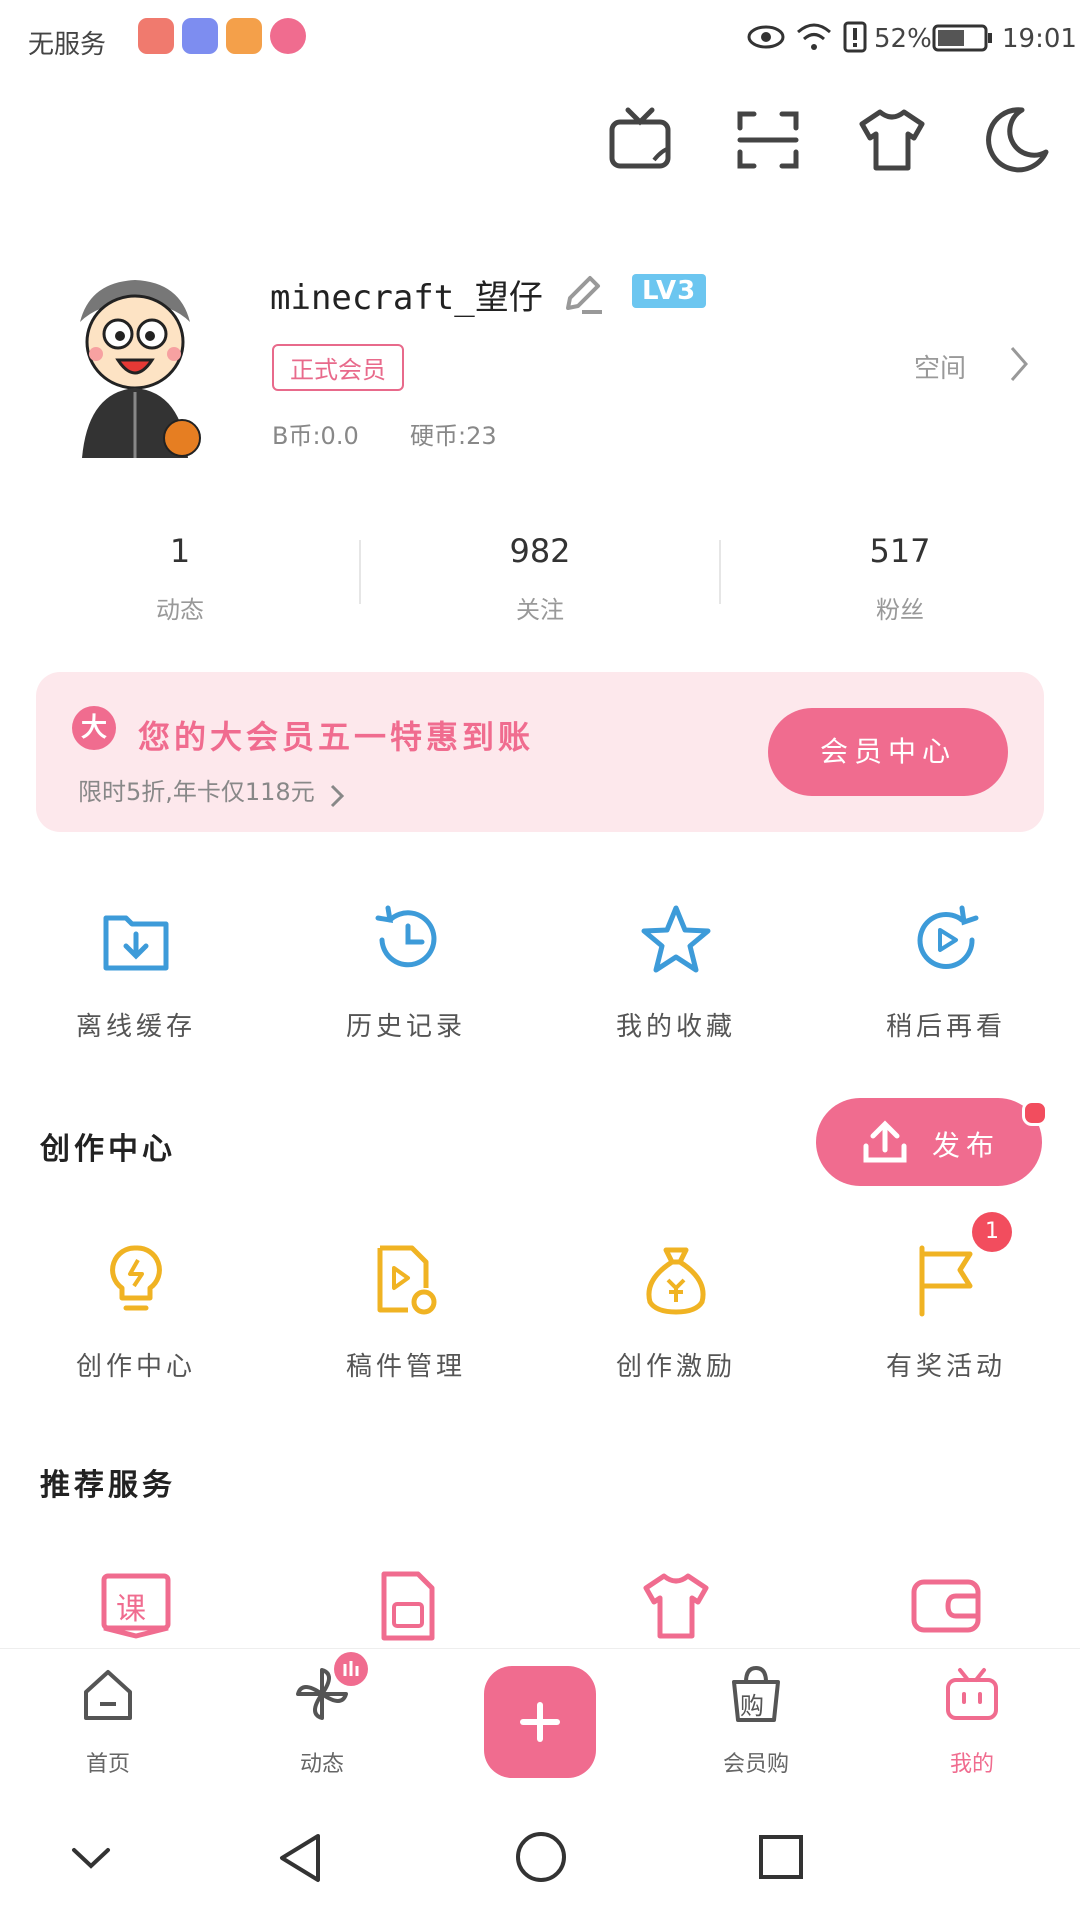 The height and width of the screenshot is (1920, 1080). Describe the element at coordinates (180, 551) in the screenshot. I see `stat-dynamics-value: 1` at that location.